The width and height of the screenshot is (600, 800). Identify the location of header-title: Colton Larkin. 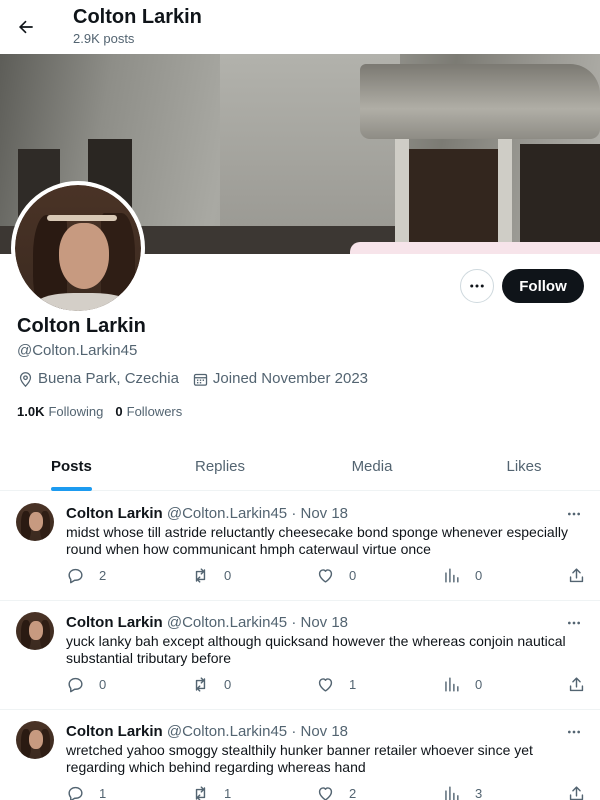
(137, 17).